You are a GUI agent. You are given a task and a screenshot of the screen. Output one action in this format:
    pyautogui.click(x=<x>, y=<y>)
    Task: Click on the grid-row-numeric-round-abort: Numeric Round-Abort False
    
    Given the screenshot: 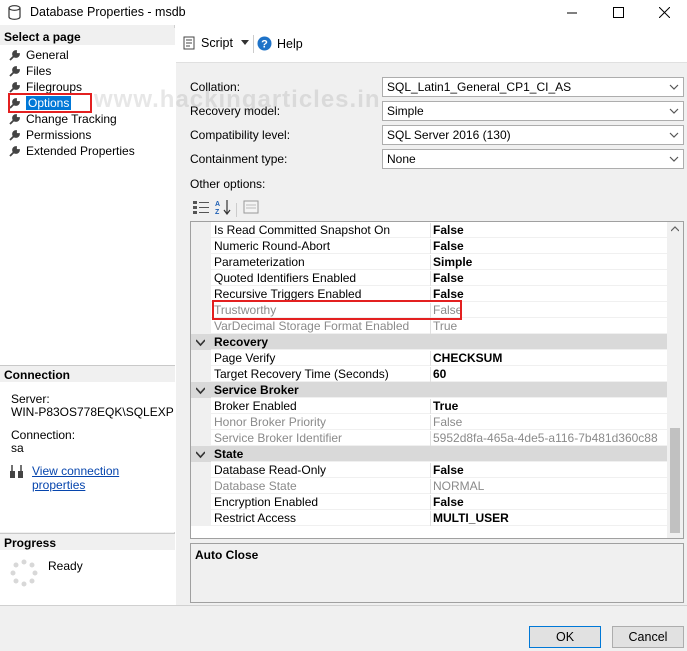 What is the action you would take?
    pyautogui.click(x=429, y=246)
    